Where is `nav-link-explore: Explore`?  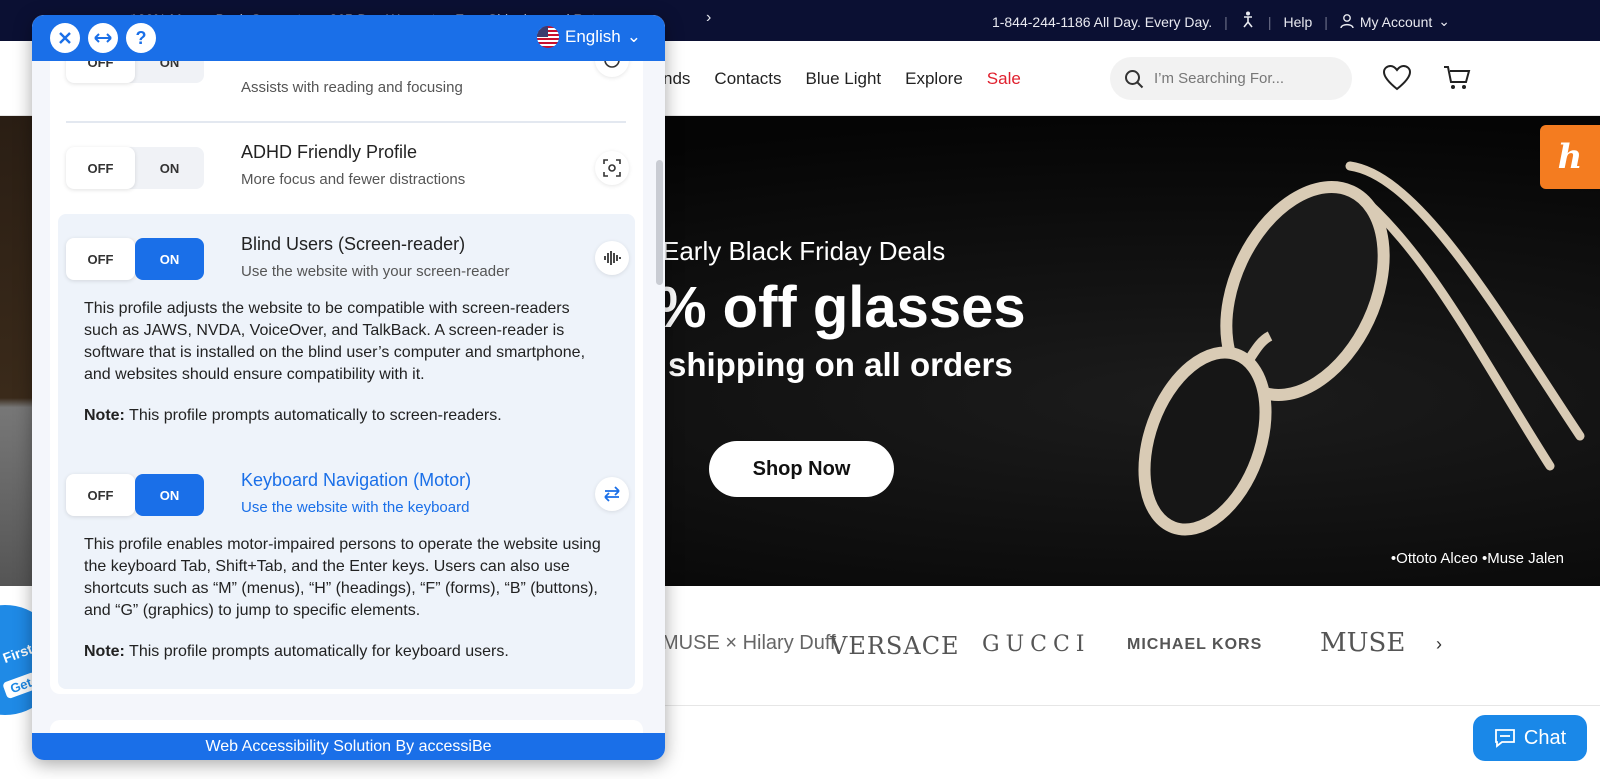 nav-link-explore: Explore is located at coordinates (934, 79).